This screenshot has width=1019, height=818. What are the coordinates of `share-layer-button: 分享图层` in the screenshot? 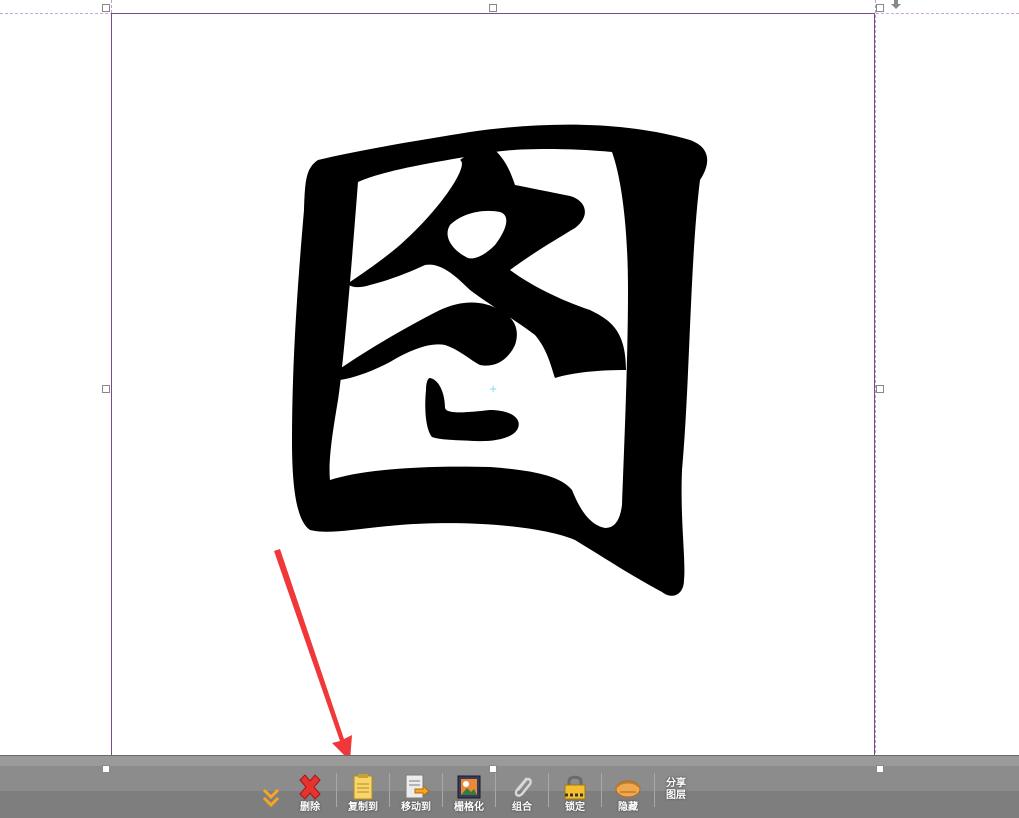 It's located at (676, 790).